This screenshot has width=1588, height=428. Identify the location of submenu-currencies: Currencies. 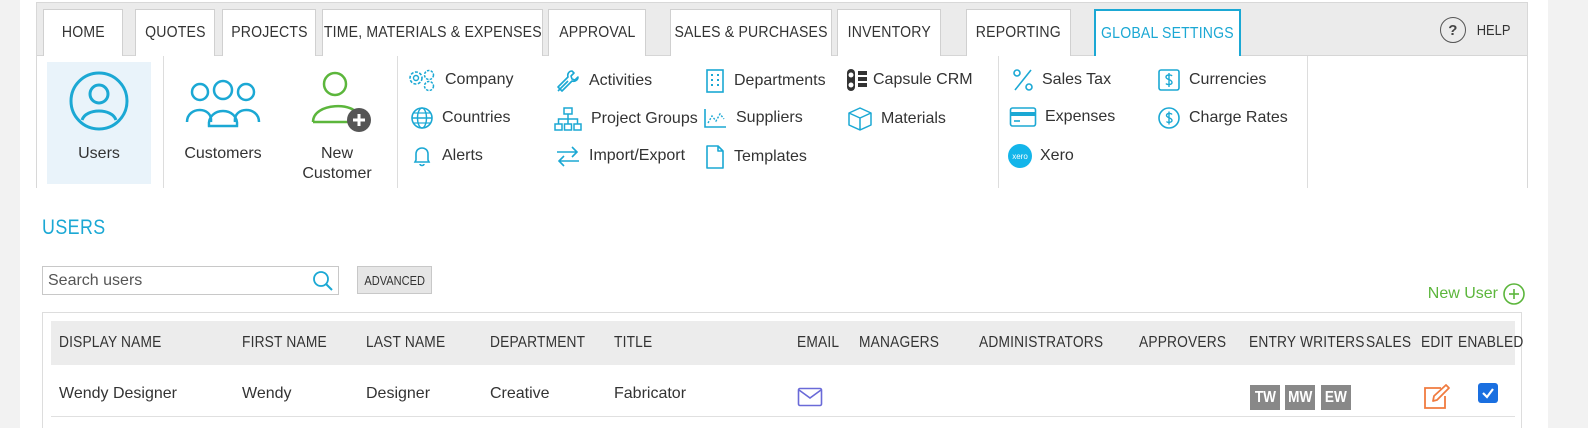
(1211, 80).